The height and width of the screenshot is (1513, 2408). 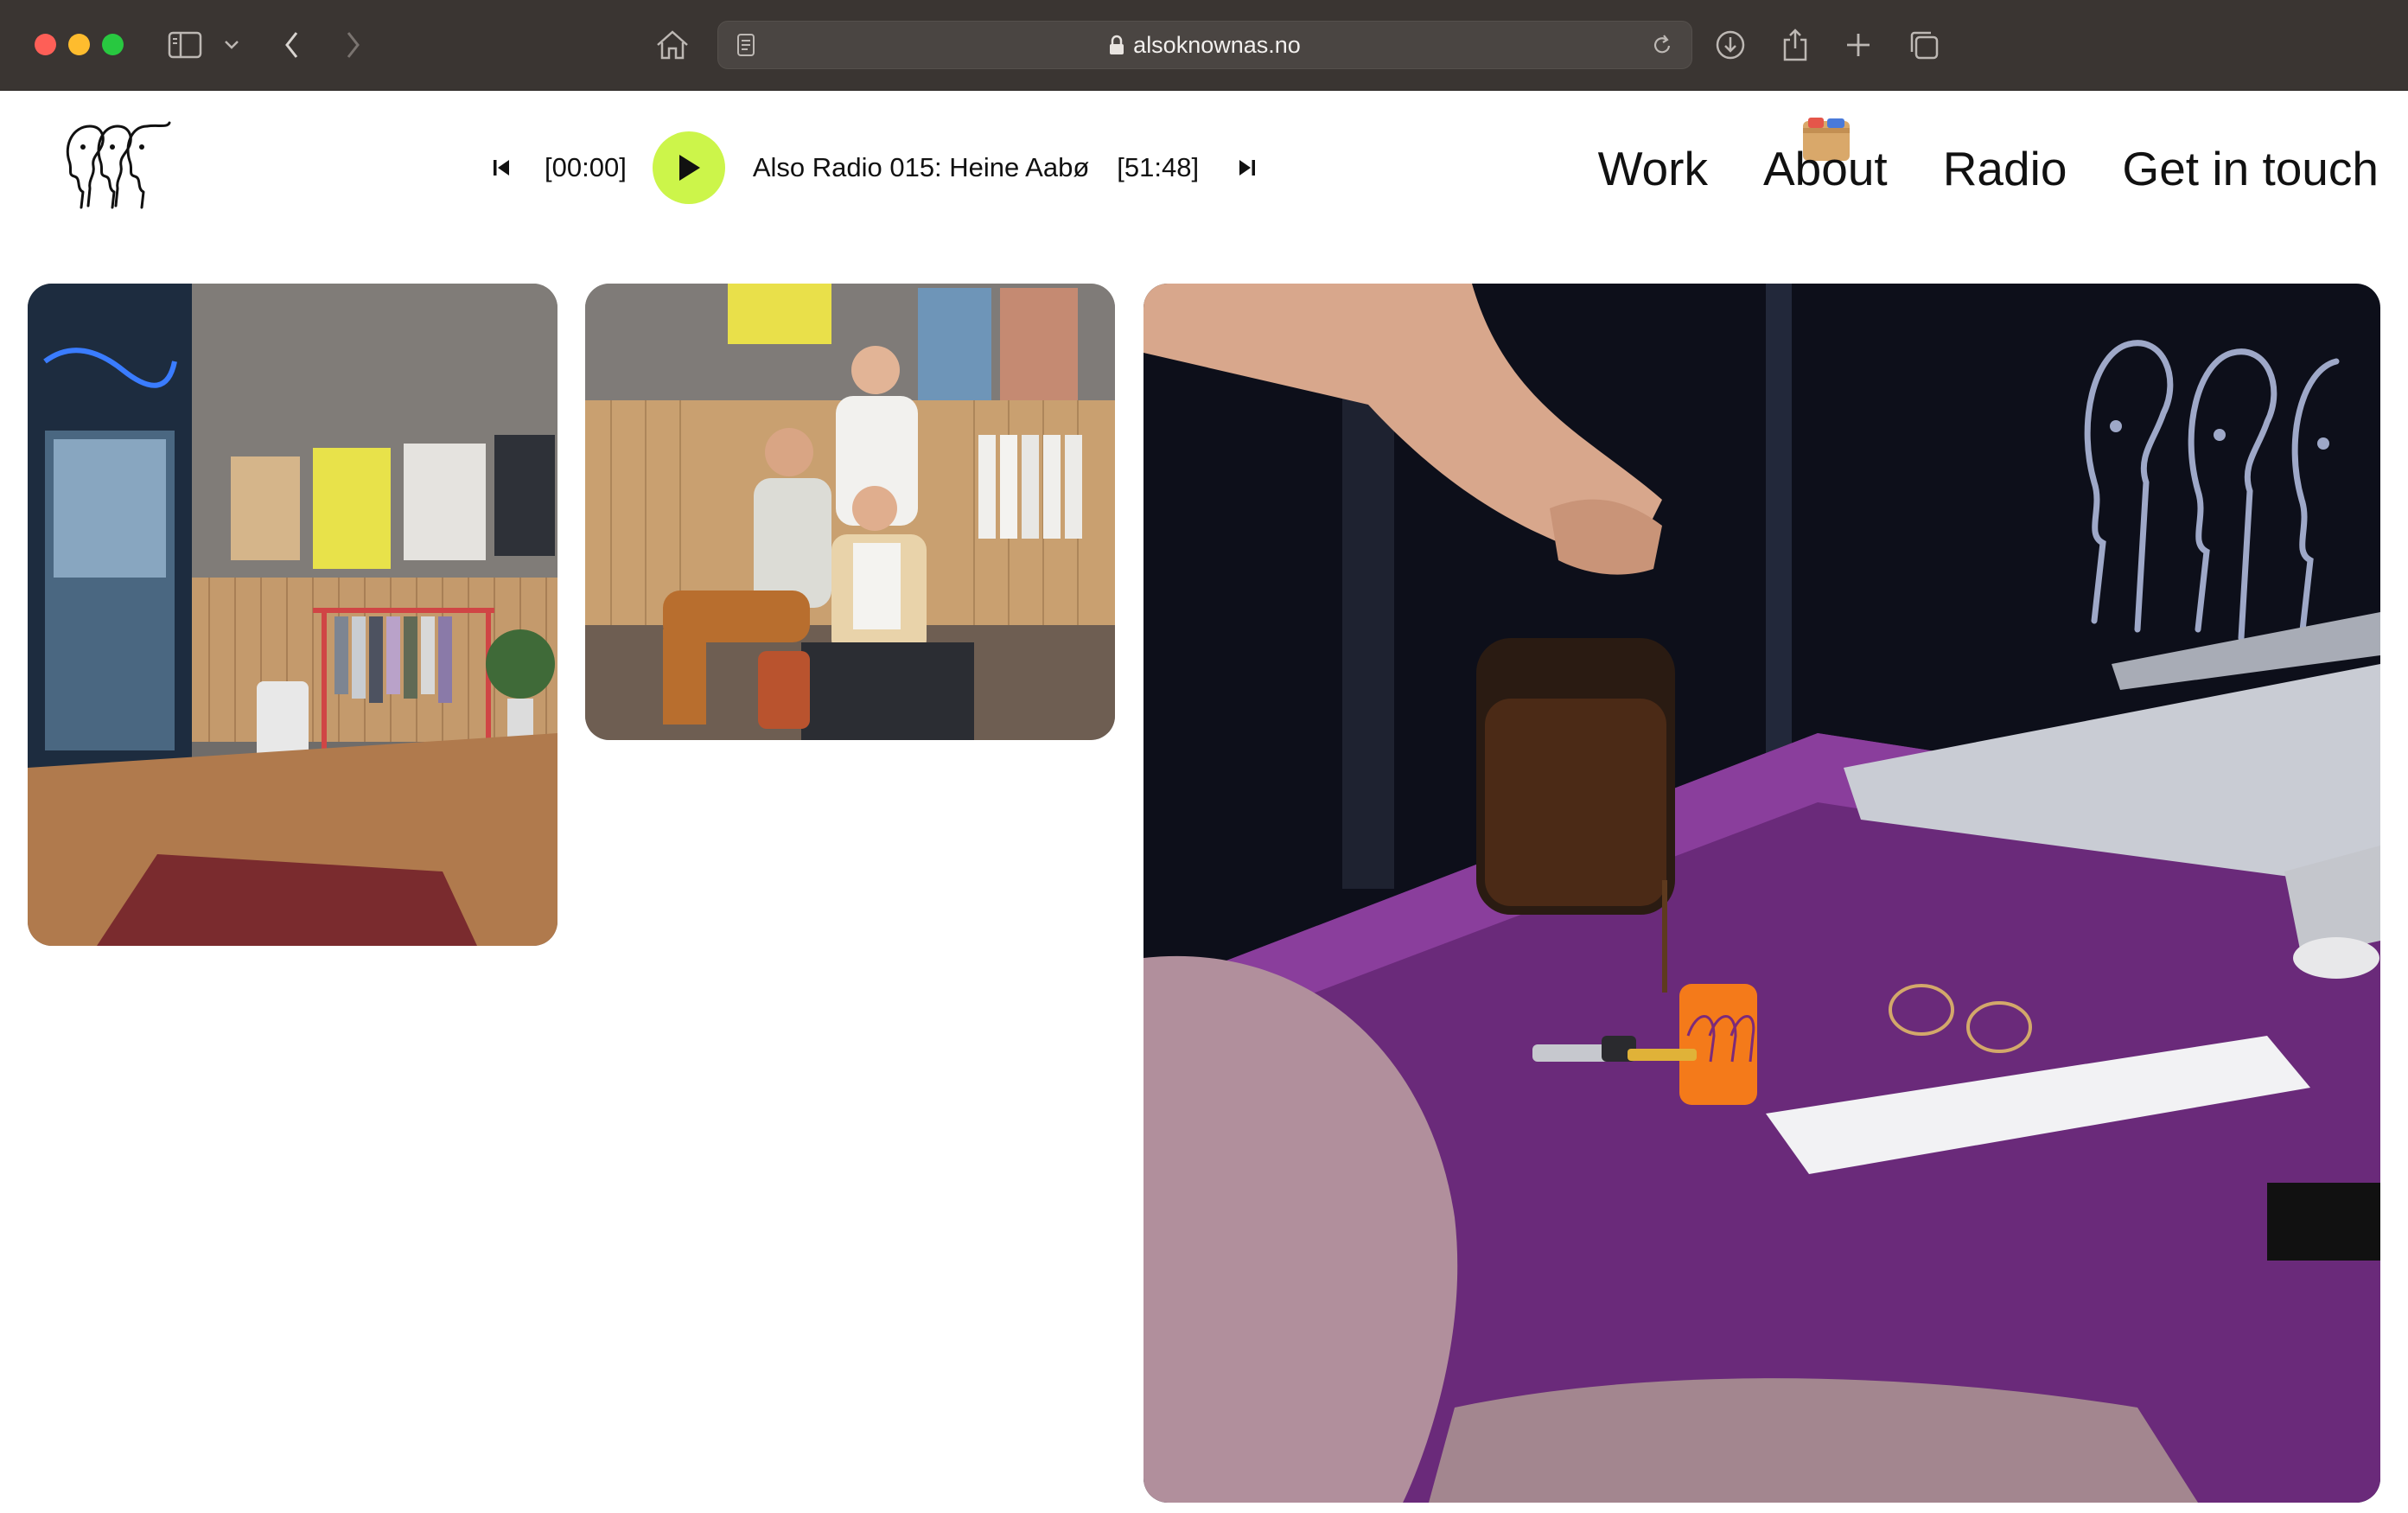 What do you see at coordinates (292, 615) in the screenshot?
I see `store-interior-photo` at bounding box center [292, 615].